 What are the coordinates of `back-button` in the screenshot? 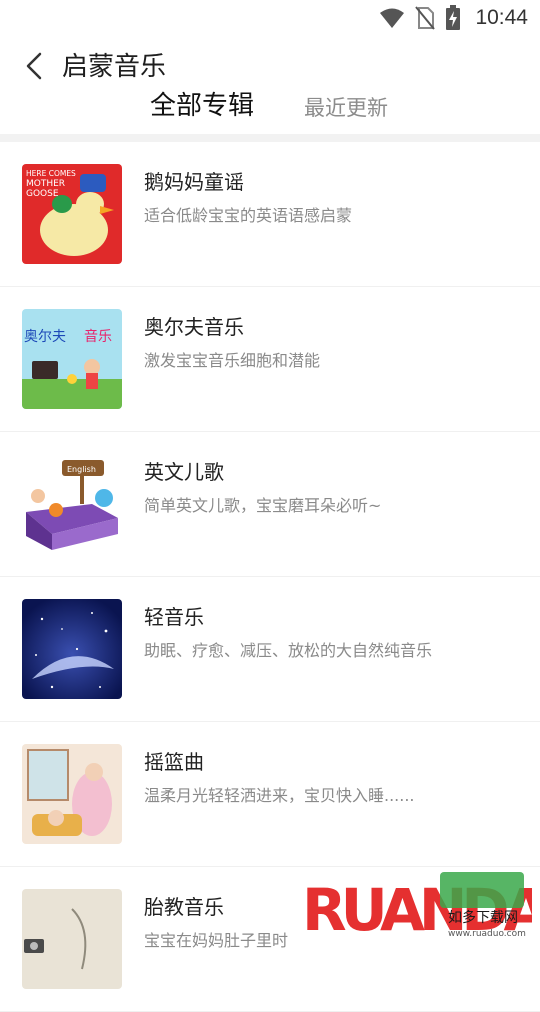 It's located at (34, 66).